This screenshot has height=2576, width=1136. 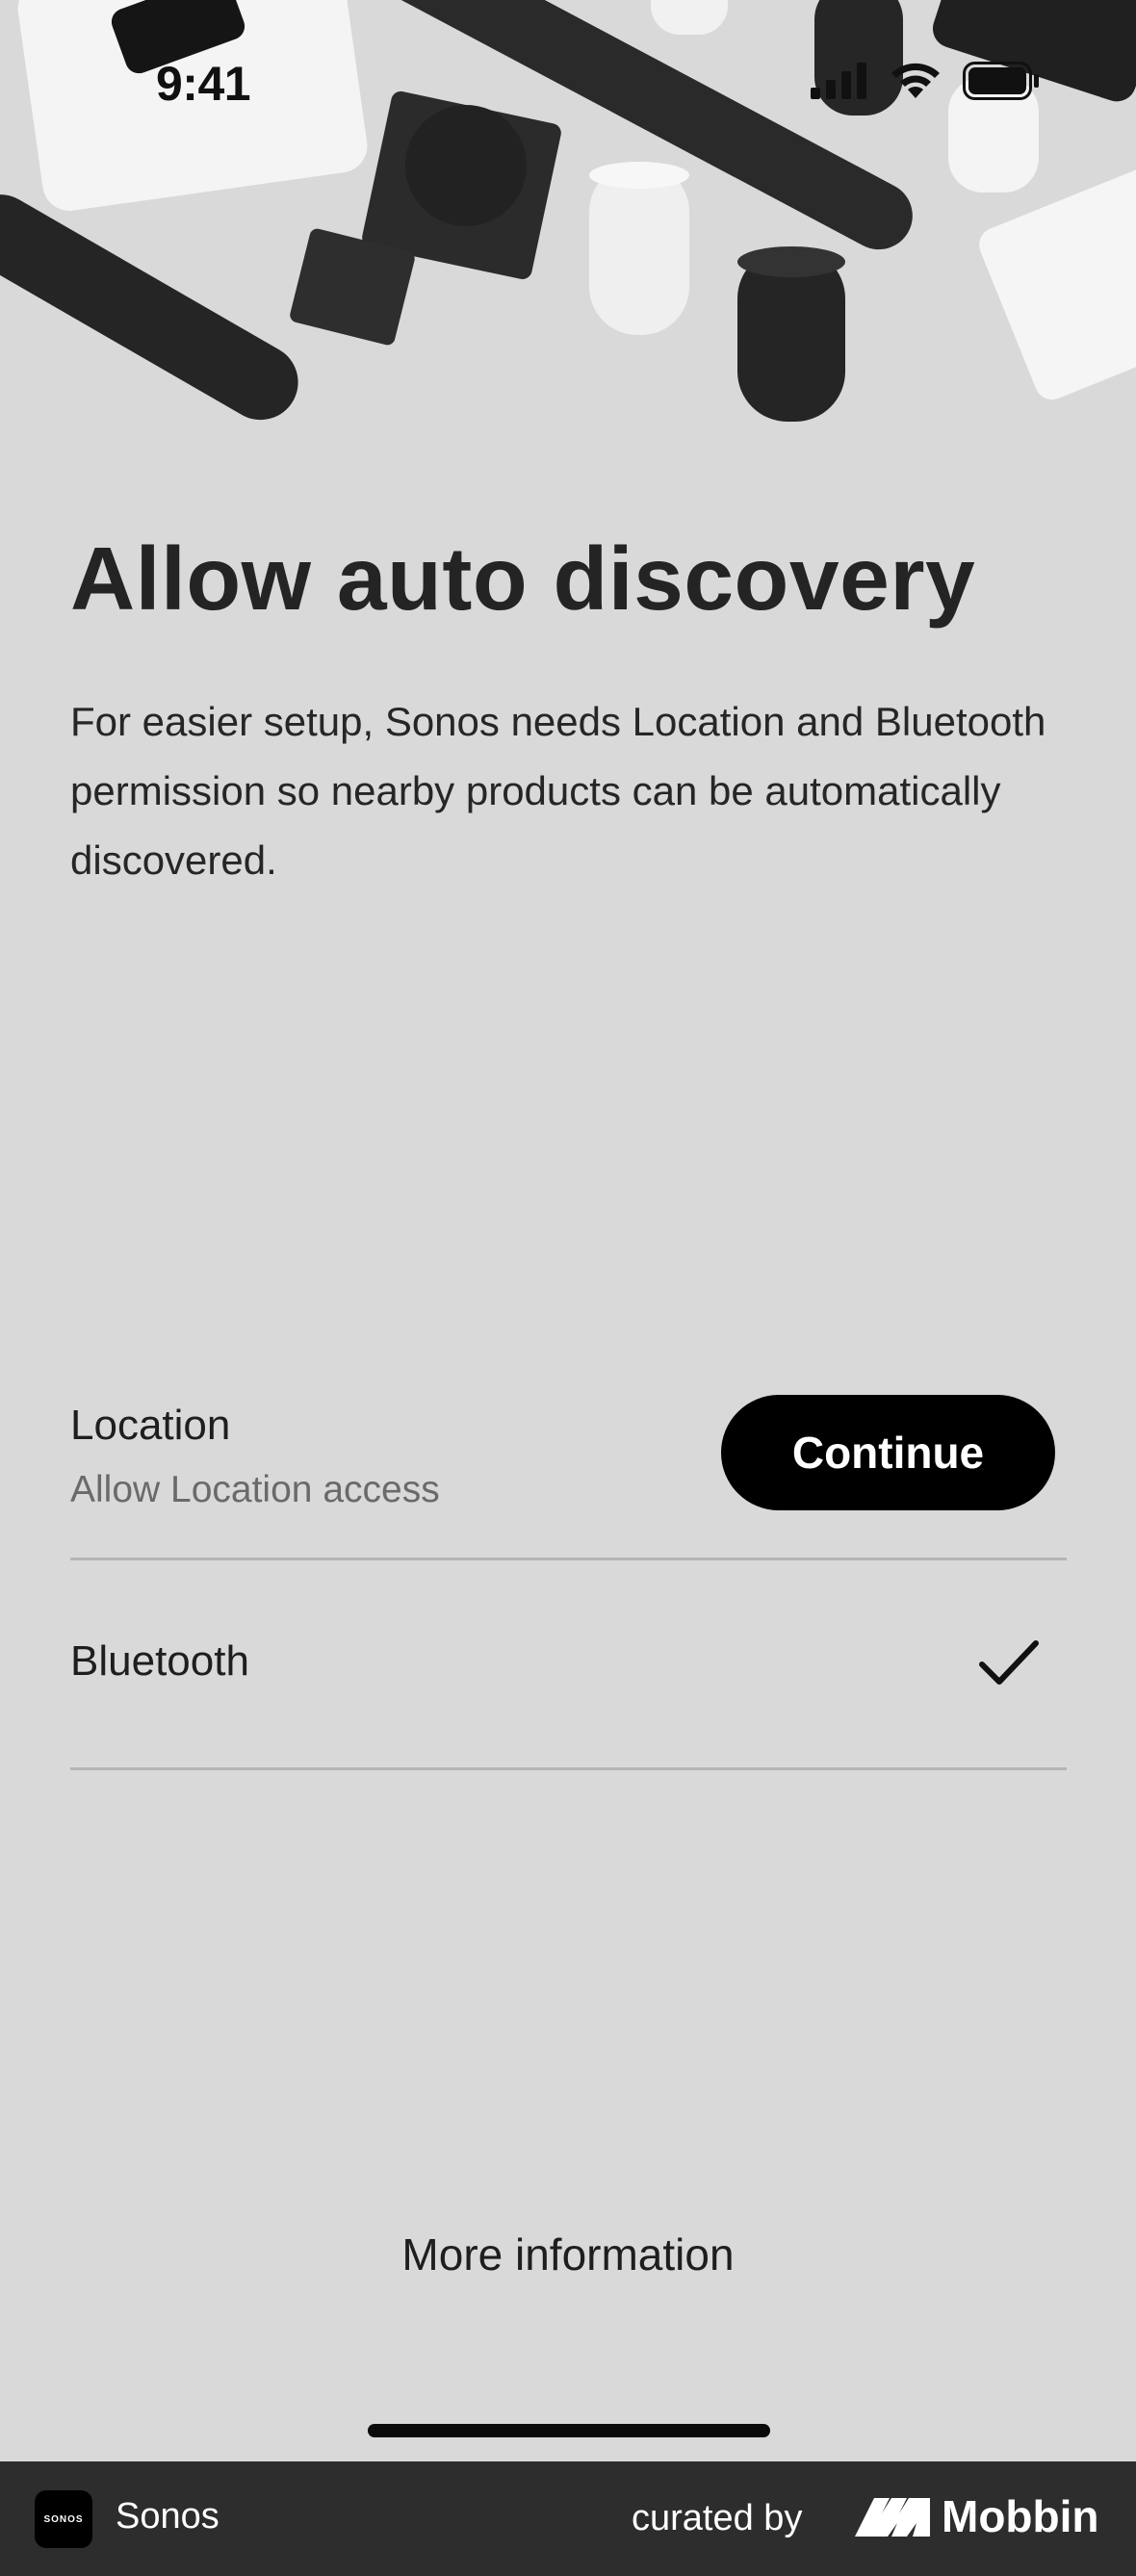 I want to click on page-title: Allow auto discovery, so click(x=523, y=579).